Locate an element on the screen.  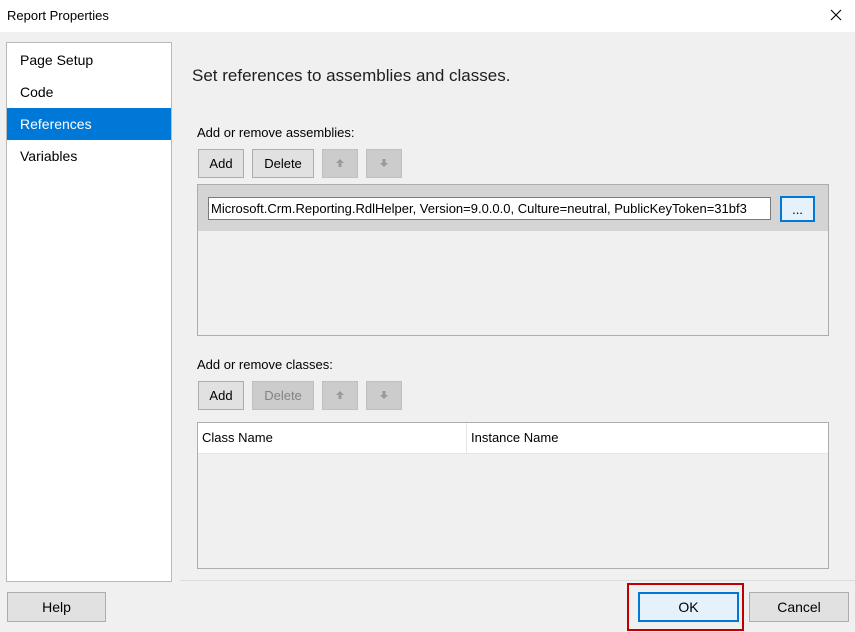
sidebar-item-label: Code is located at coordinates (37, 92).